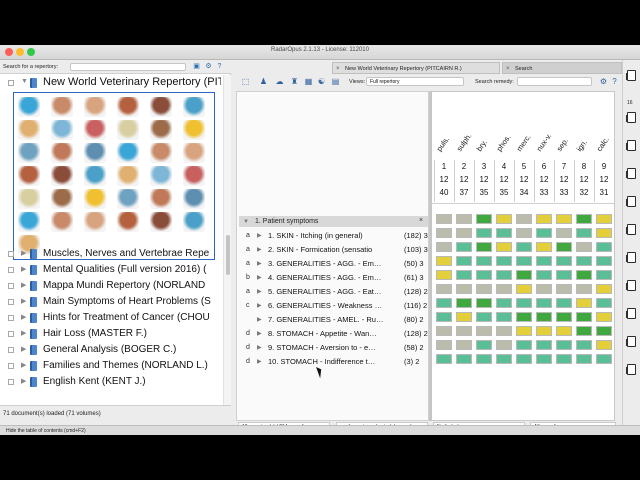  Describe the element at coordinates (333, 334) in the screenshot. I see `symptom-row: d ▶ 8. STOMACH - Appetite - Wan… (128) 2` at that location.